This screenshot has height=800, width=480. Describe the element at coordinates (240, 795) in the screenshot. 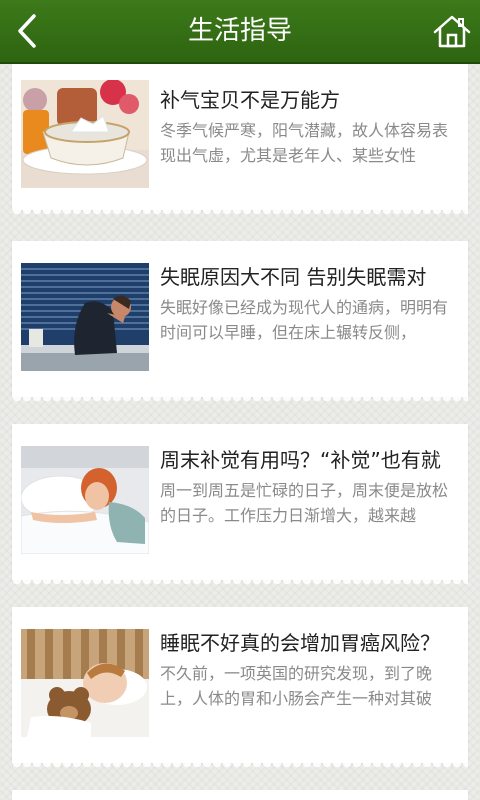

I see `article-card` at that location.